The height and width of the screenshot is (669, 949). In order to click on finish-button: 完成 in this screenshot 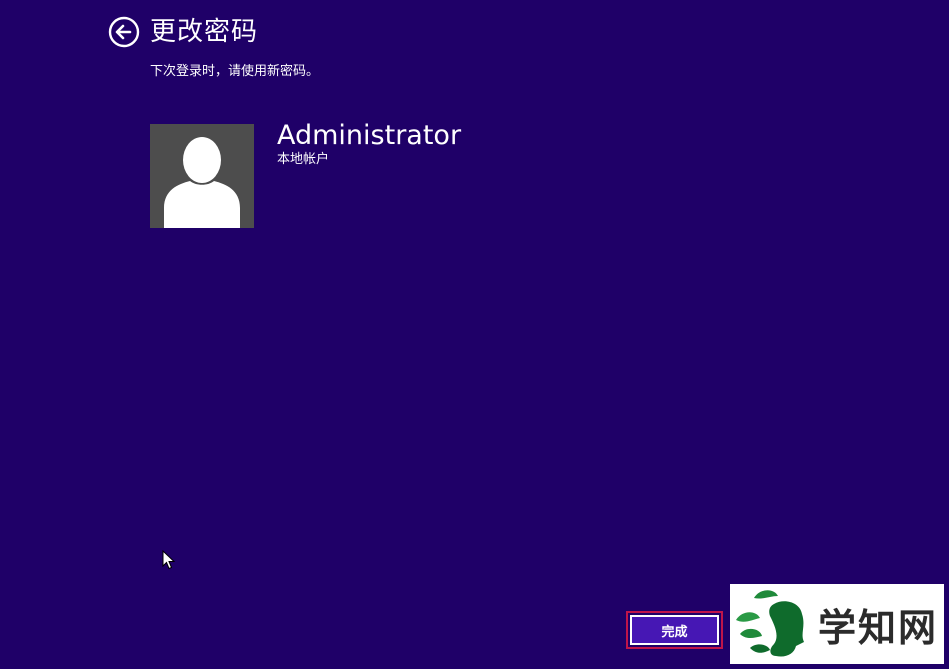, I will do `click(674, 630)`.